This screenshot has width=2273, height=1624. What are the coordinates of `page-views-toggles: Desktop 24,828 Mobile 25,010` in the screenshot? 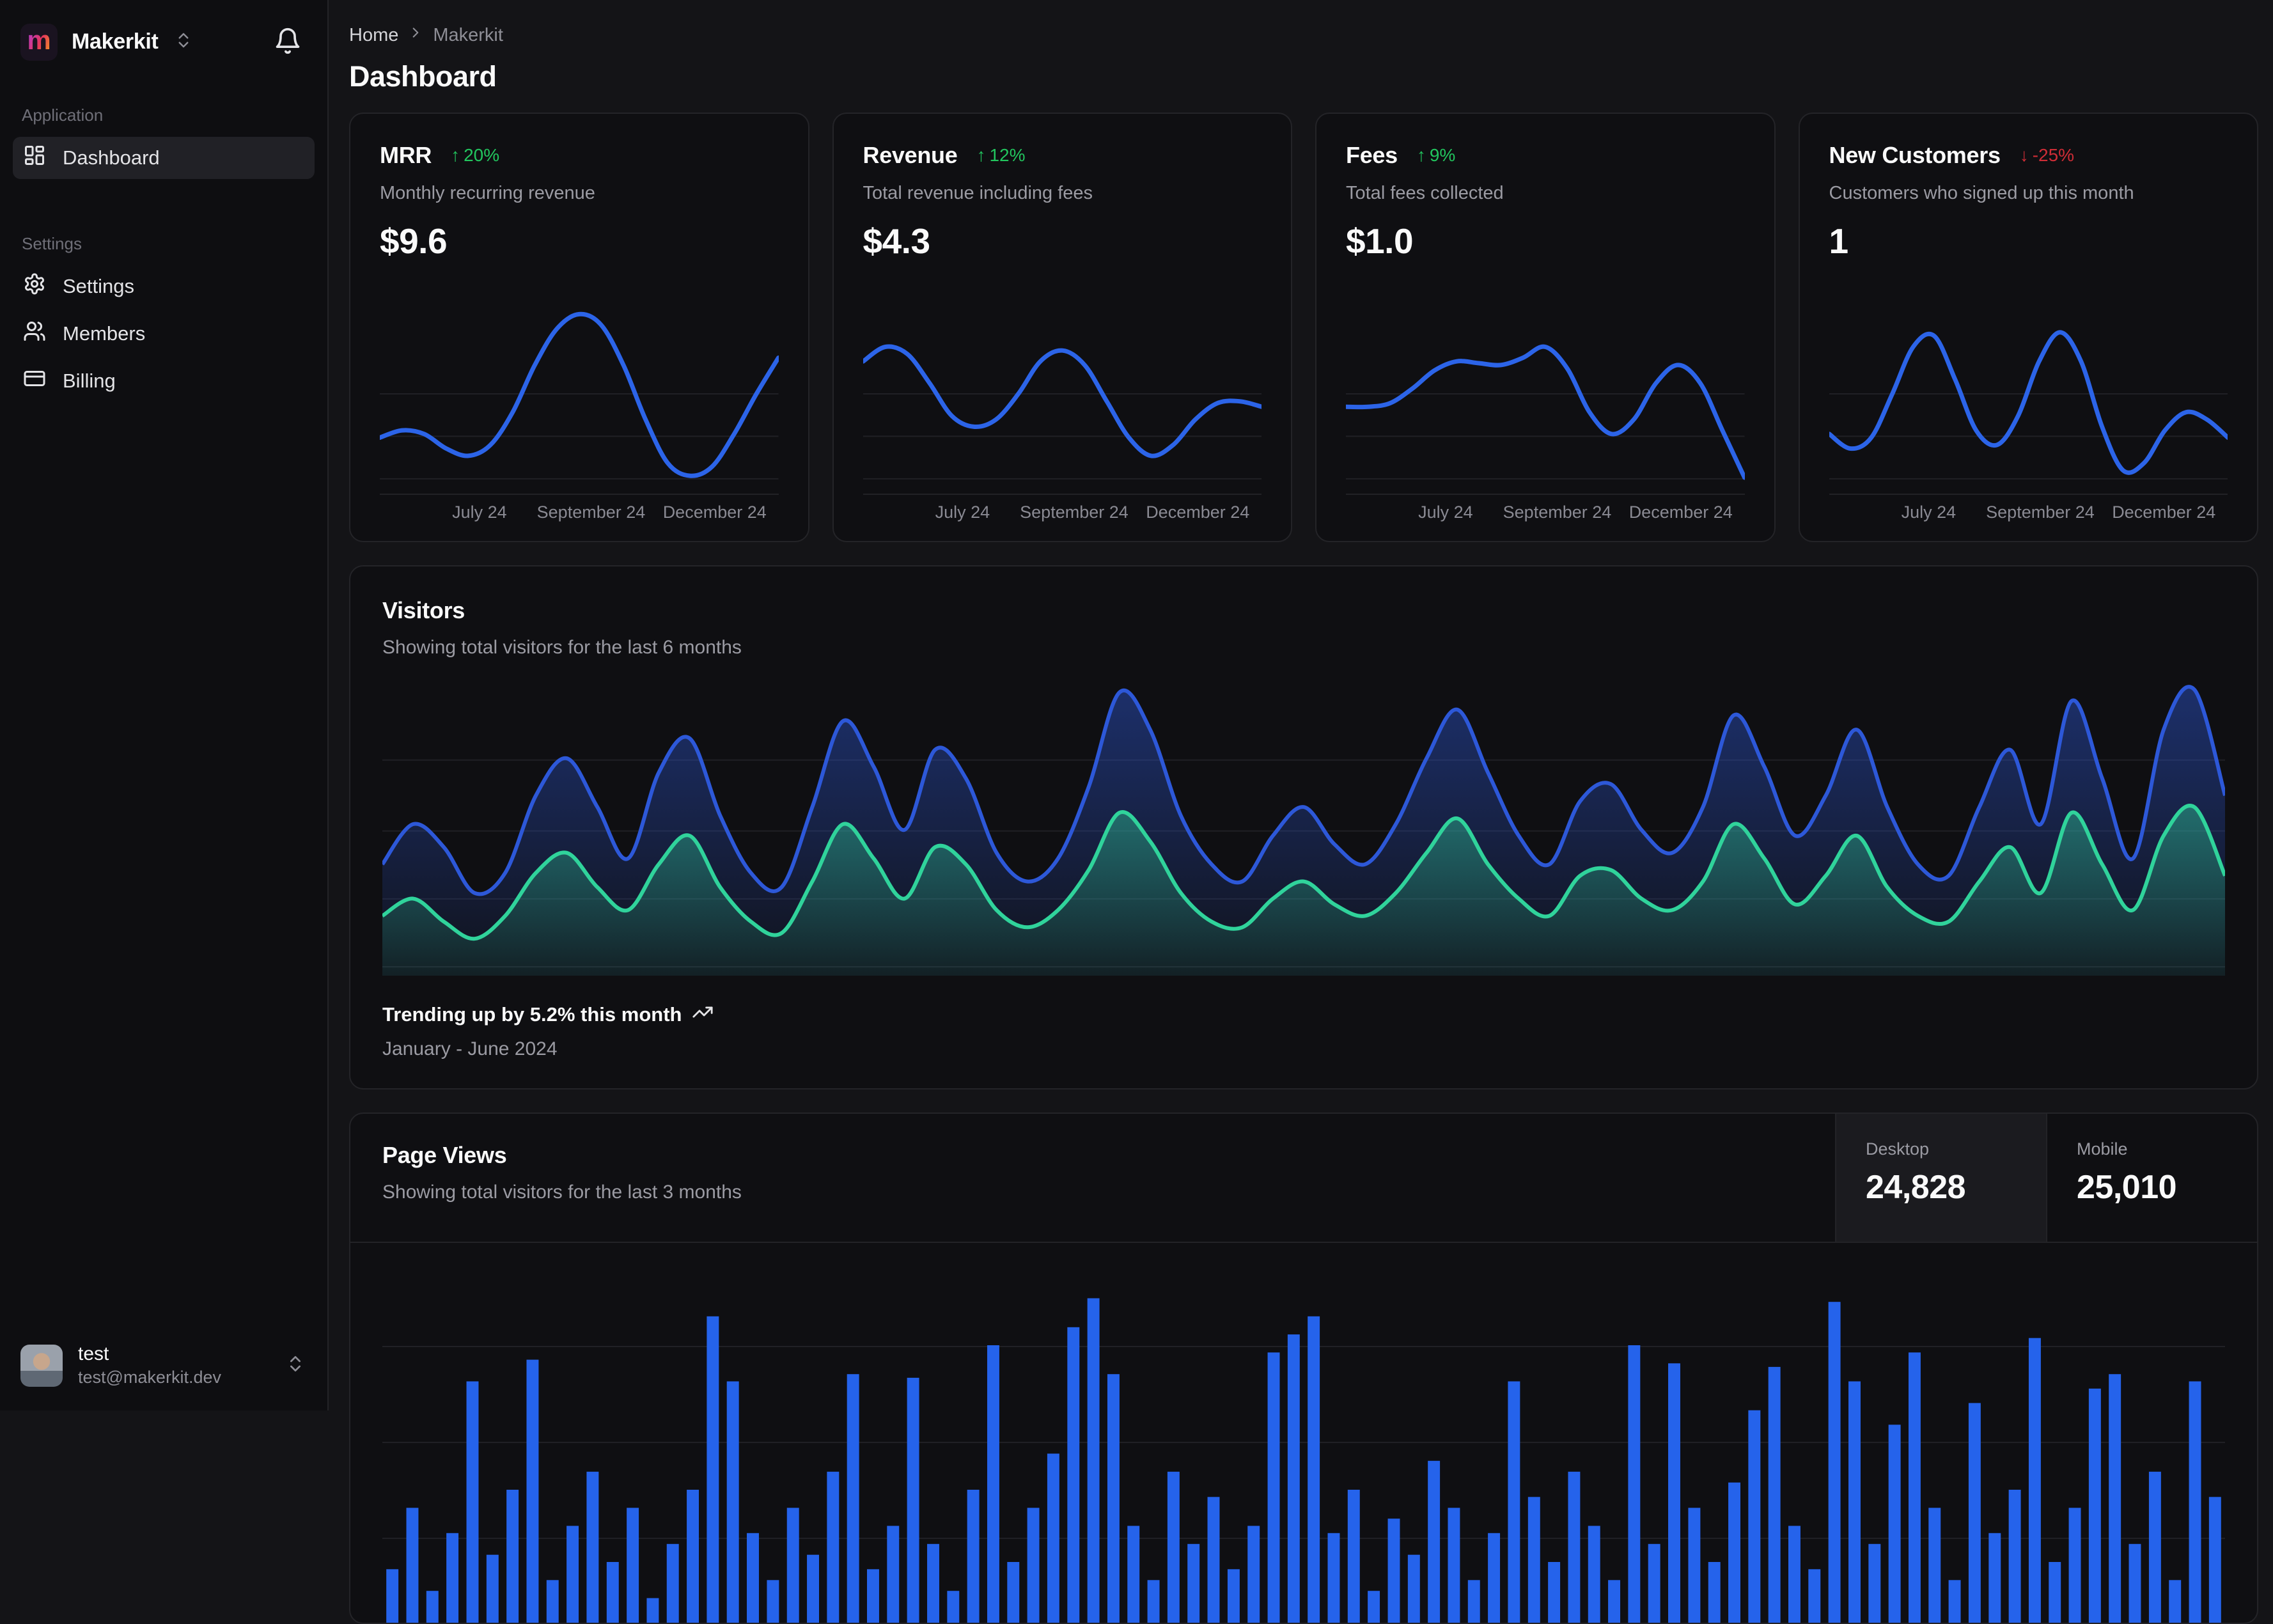 It's located at (2046, 1178).